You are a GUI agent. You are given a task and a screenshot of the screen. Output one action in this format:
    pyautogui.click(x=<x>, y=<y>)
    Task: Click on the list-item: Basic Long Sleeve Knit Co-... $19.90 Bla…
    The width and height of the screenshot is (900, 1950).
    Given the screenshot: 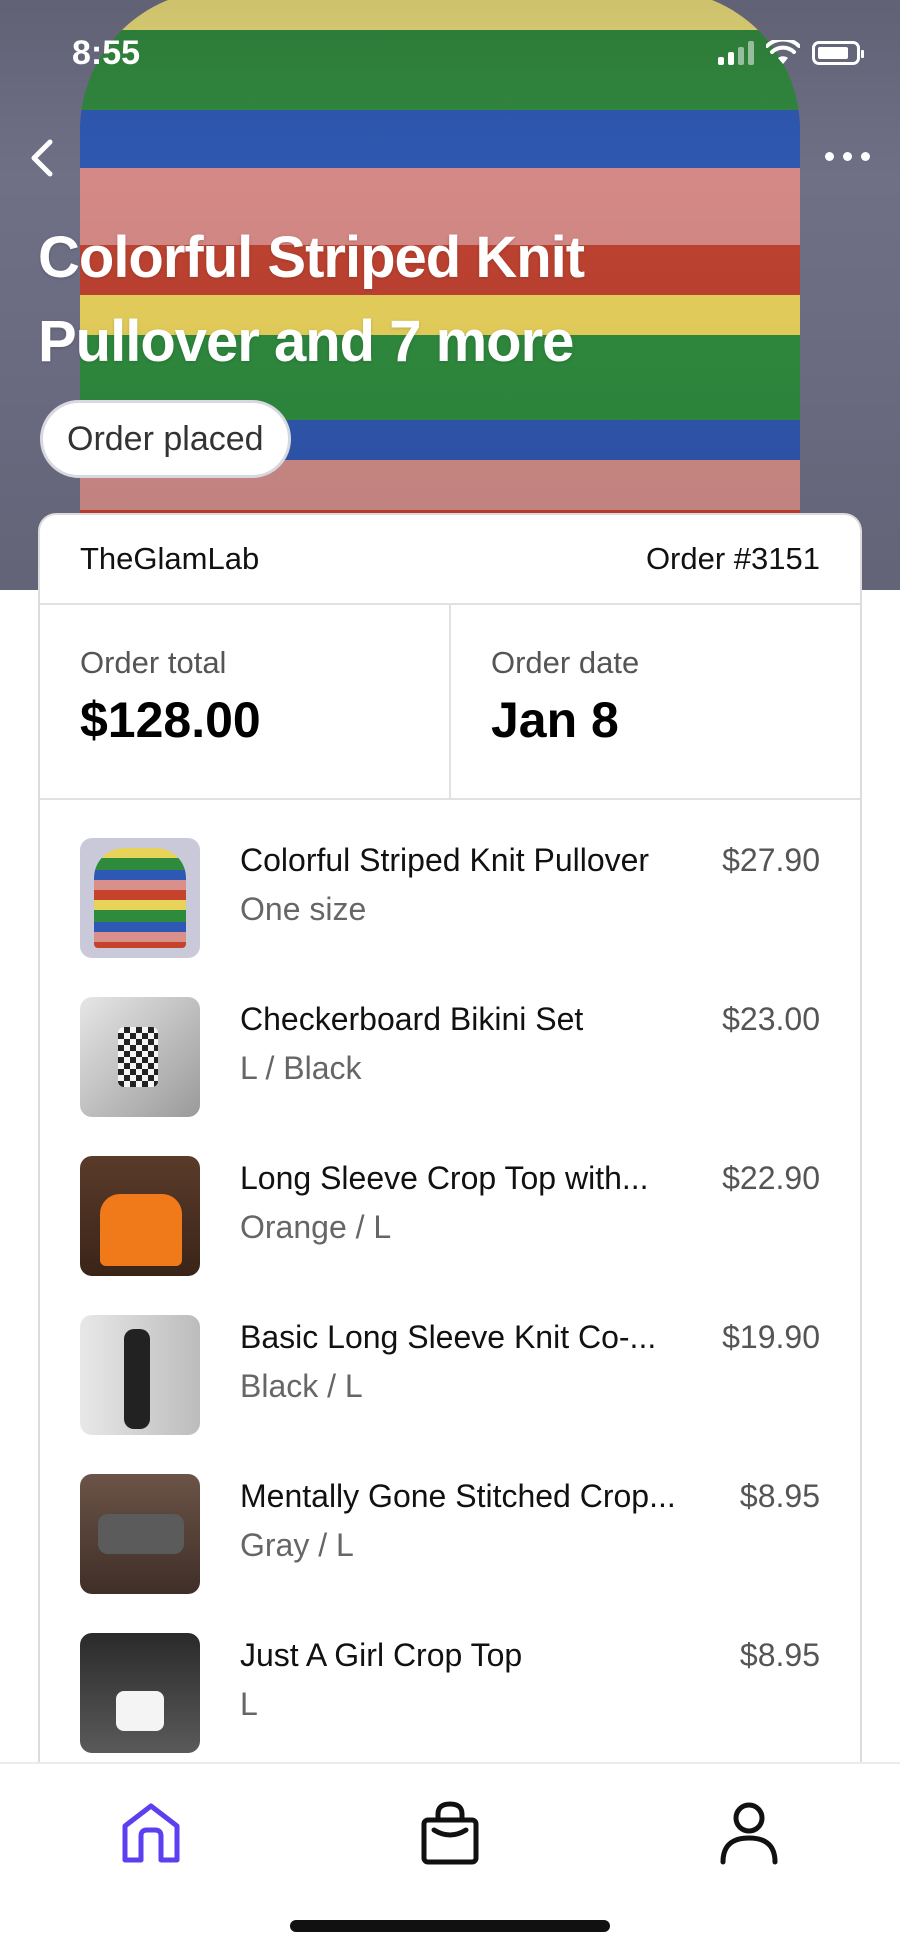 What is the action you would take?
    pyautogui.click(x=450, y=1394)
    